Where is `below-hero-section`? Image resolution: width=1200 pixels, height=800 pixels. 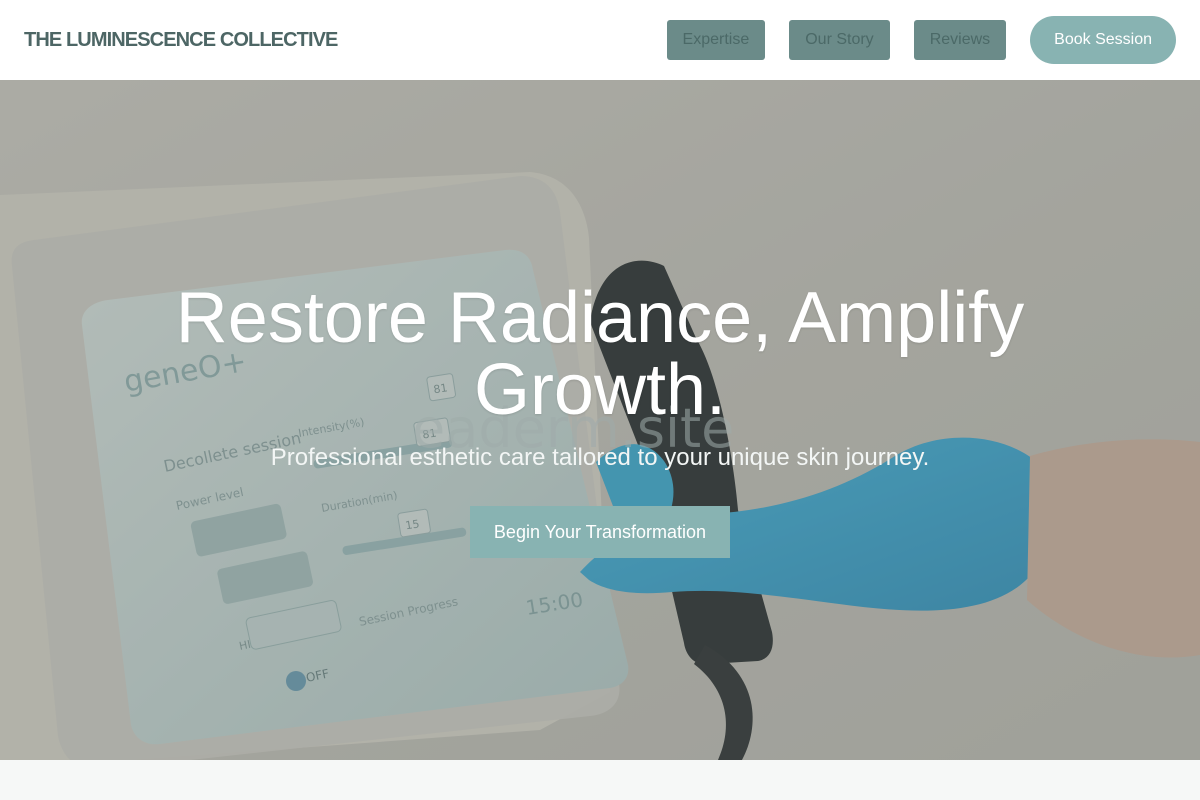 below-hero-section is located at coordinates (600, 780).